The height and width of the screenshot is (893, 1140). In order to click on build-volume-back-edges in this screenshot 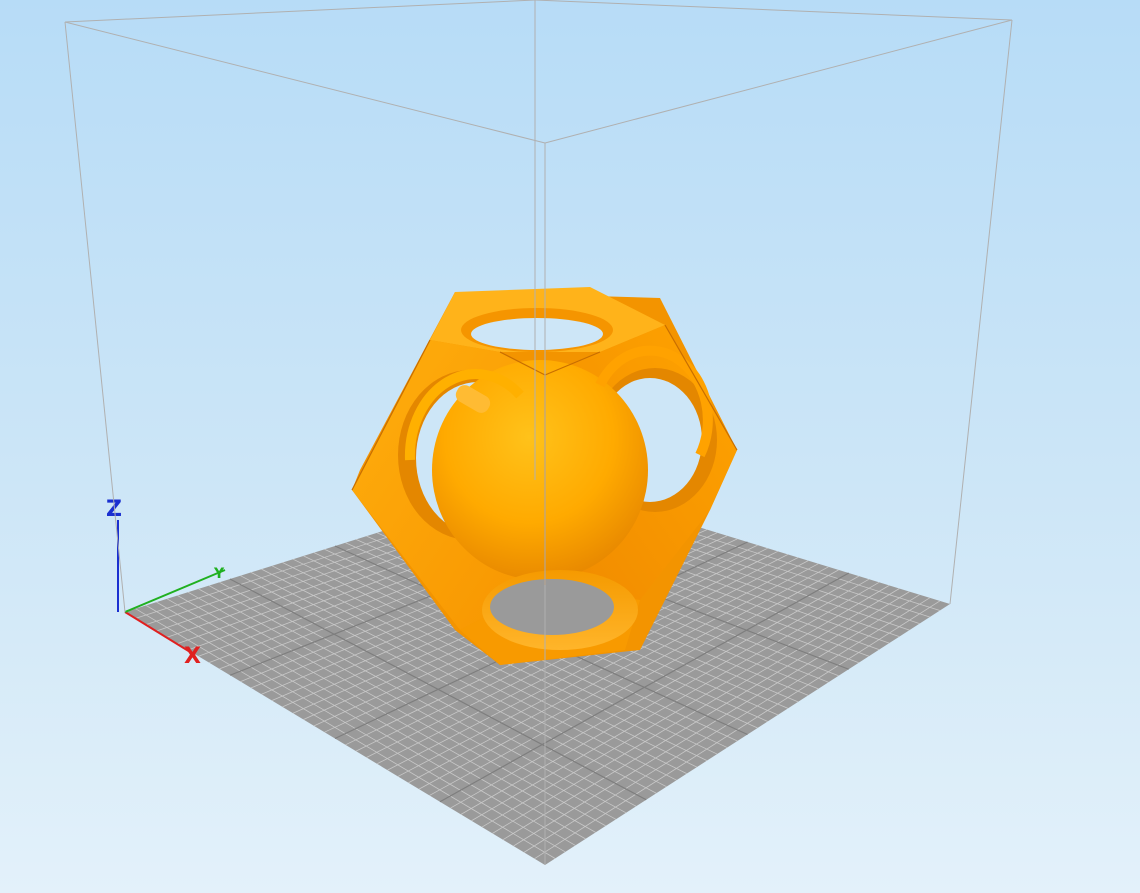, I will do `click(538, 11)`.